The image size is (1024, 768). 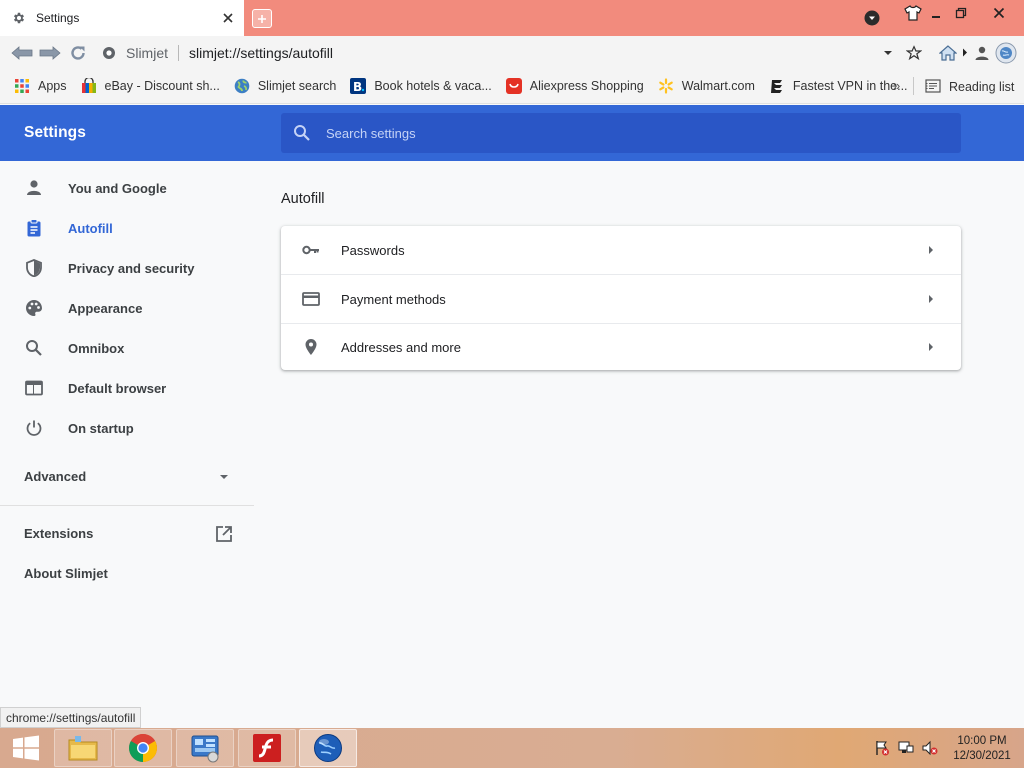 I want to click on restore-icon, so click(x=961, y=13).